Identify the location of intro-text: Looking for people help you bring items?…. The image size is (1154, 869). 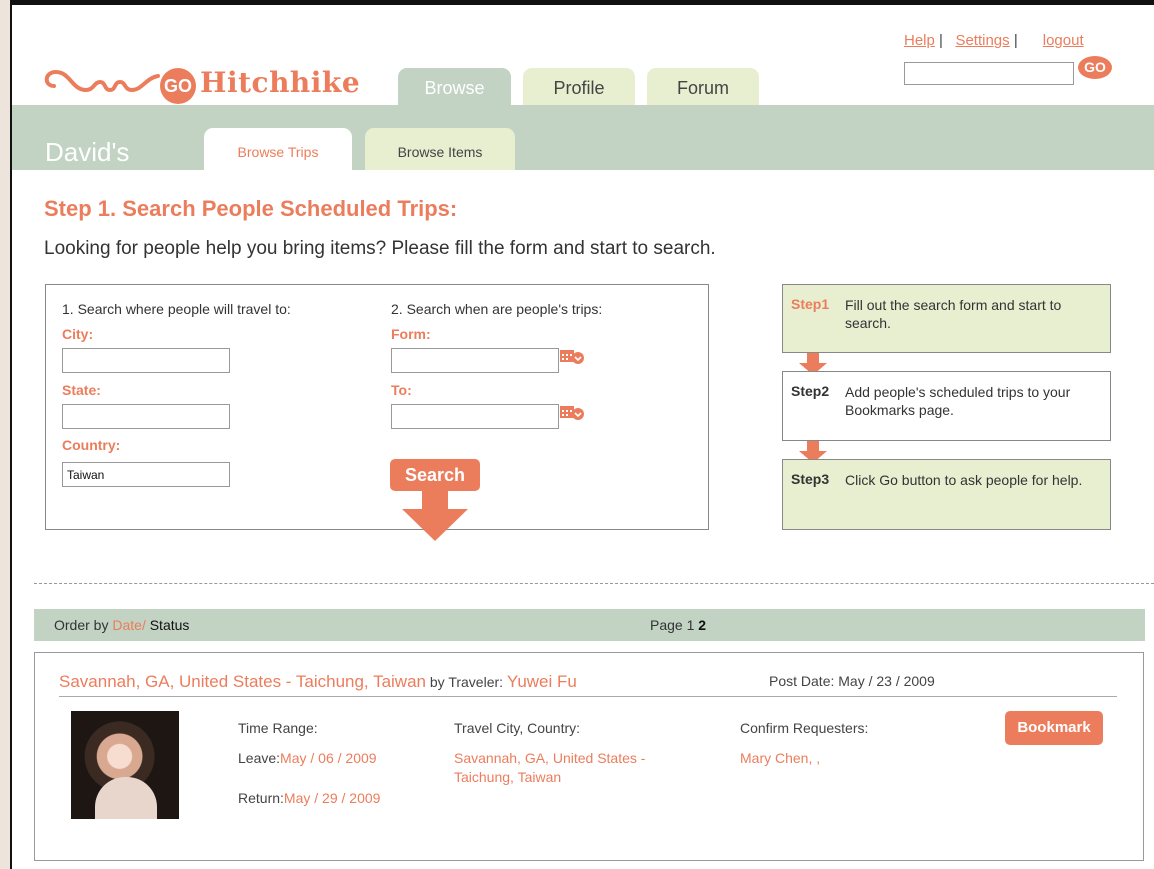
(380, 248).